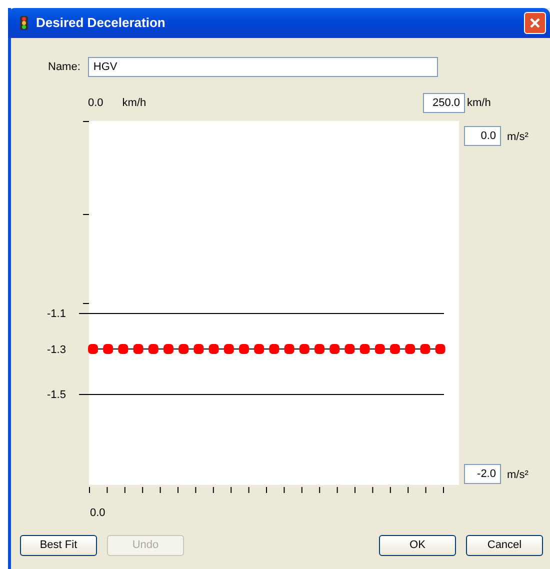 Image resolution: width=550 pixels, height=569 pixels. Describe the element at coordinates (56, 350) in the screenshot. I see `line-label: -1.3` at that location.